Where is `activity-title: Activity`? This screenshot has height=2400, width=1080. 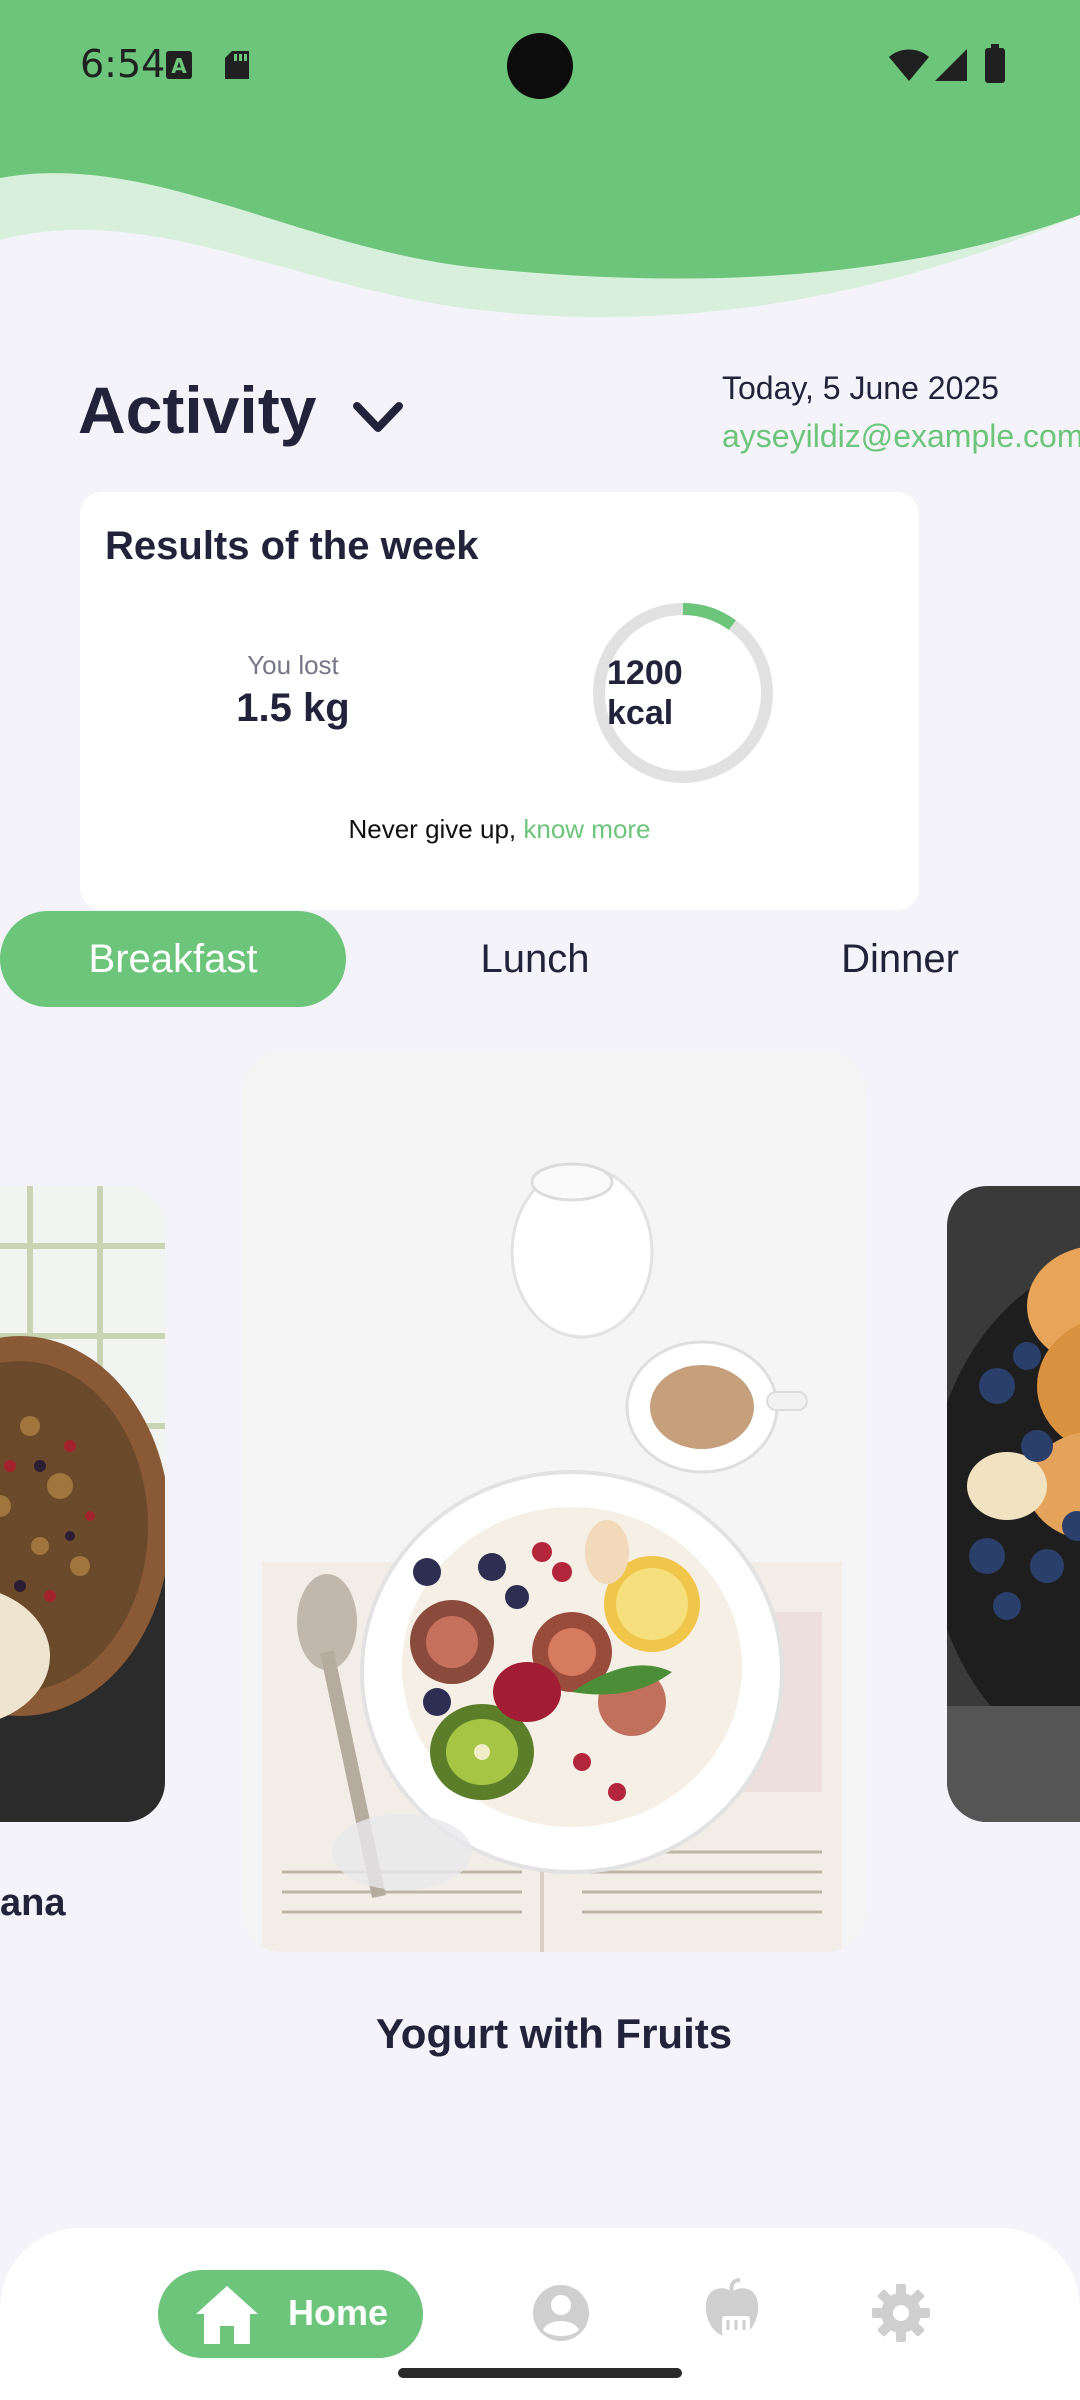 activity-title: Activity is located at coordinates (197, 410).